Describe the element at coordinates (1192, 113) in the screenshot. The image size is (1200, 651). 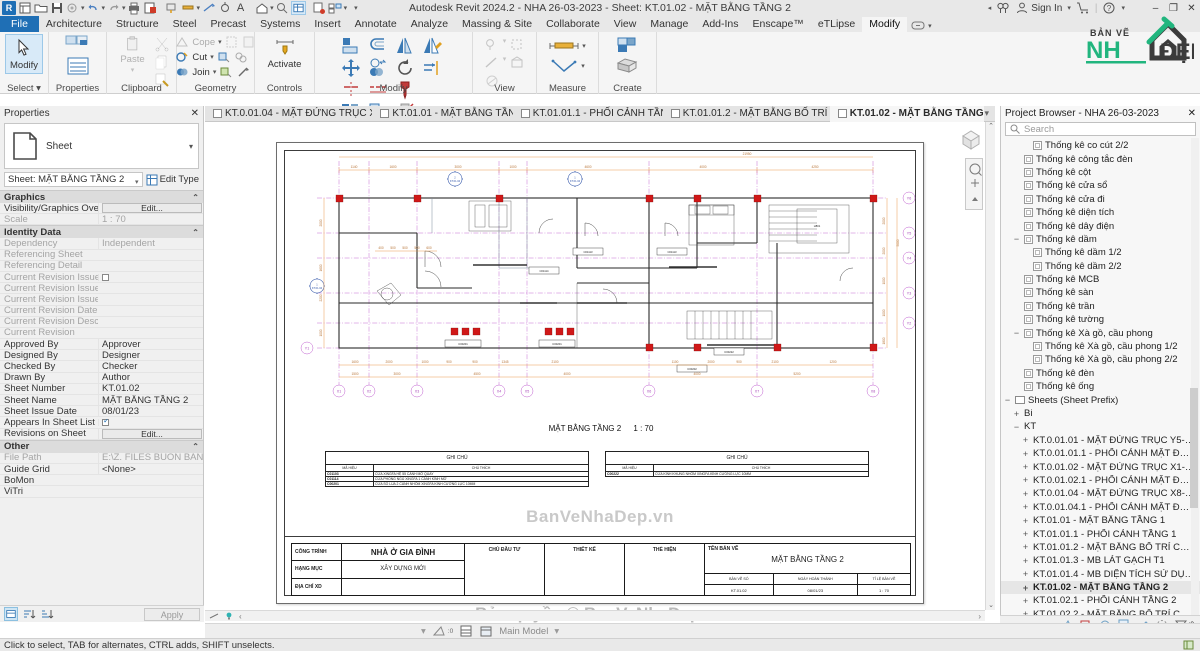
I see `close-icon: ✕` at that location.